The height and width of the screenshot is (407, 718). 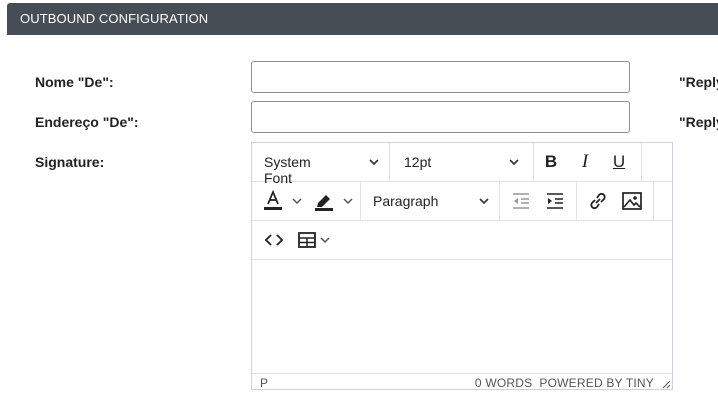 What do you see at coordinates (264, 383) in the screenshot?
I see `element-path: P` at bounding box center [264, 383].